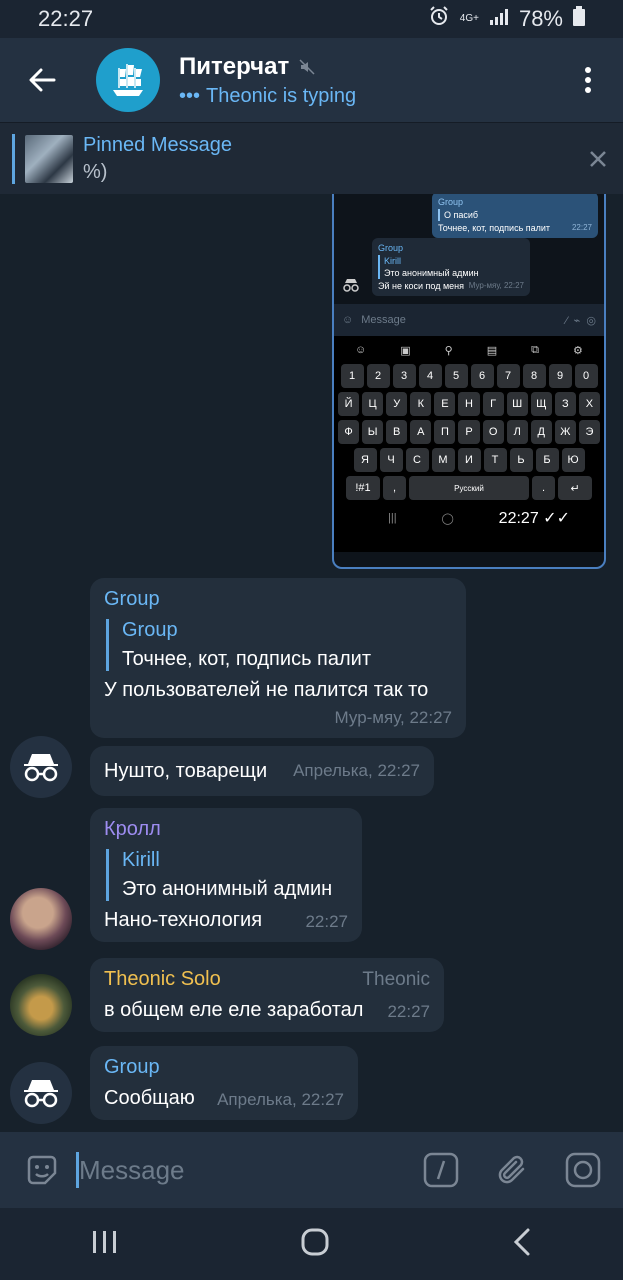 The image size is (623, 1280). Describe the element at coordinates (469, 488) in the screenshot. I see `mini-key-row-5: !#1 , Русский . ↵` at that location.